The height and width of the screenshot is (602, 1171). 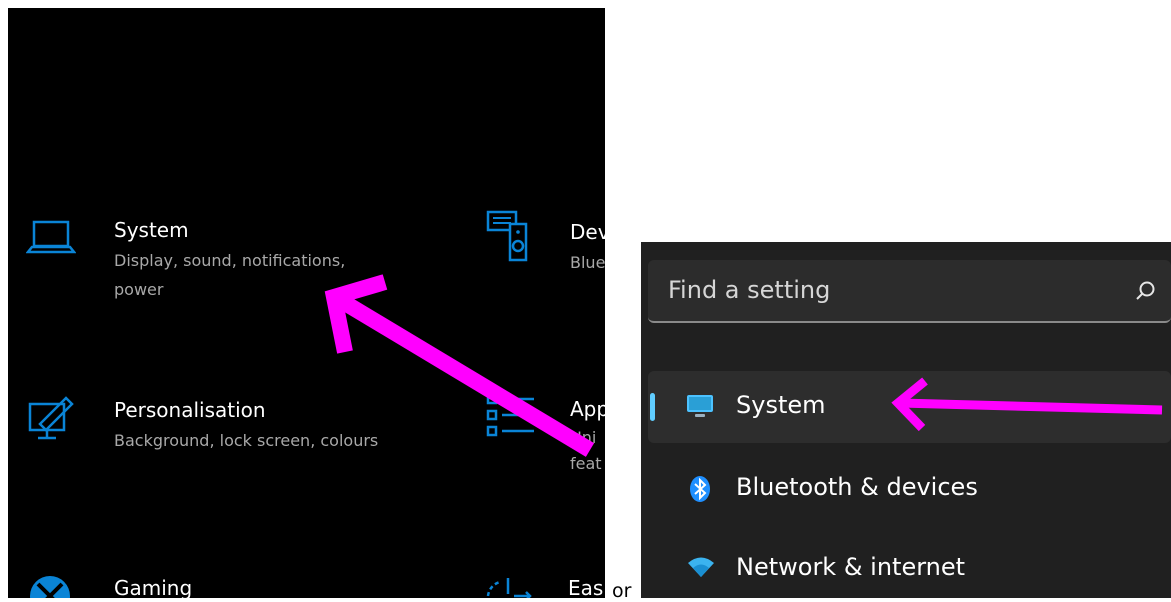 What do you see at coordinates (51, 237) in the screenshot?
I see `laptop-icon` at bounding box center [51, 237].